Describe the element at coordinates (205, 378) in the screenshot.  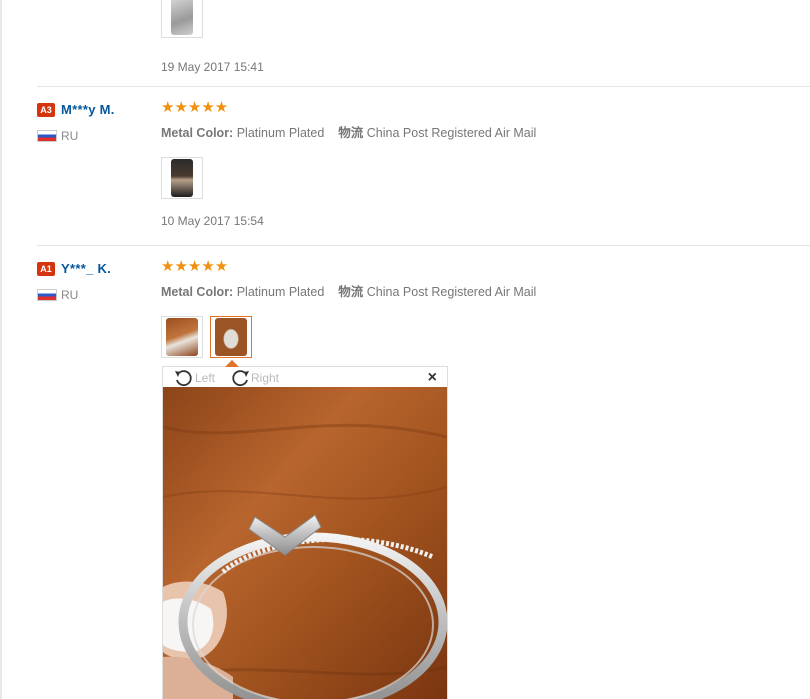
I see `rotate-left-label: Left` at that location.